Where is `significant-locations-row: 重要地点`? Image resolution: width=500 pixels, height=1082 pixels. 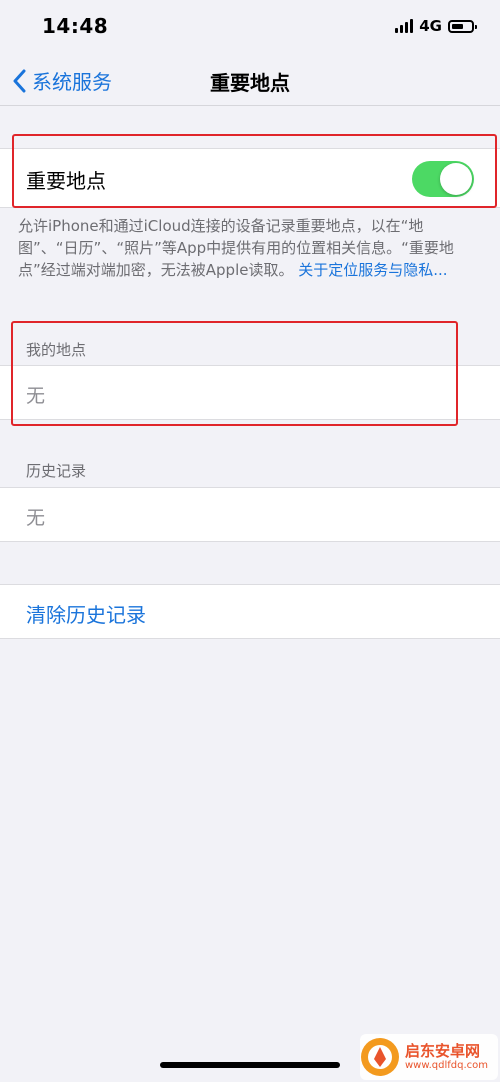 significant-locations-row: 重要地点 is located at coordinates (250, 178).